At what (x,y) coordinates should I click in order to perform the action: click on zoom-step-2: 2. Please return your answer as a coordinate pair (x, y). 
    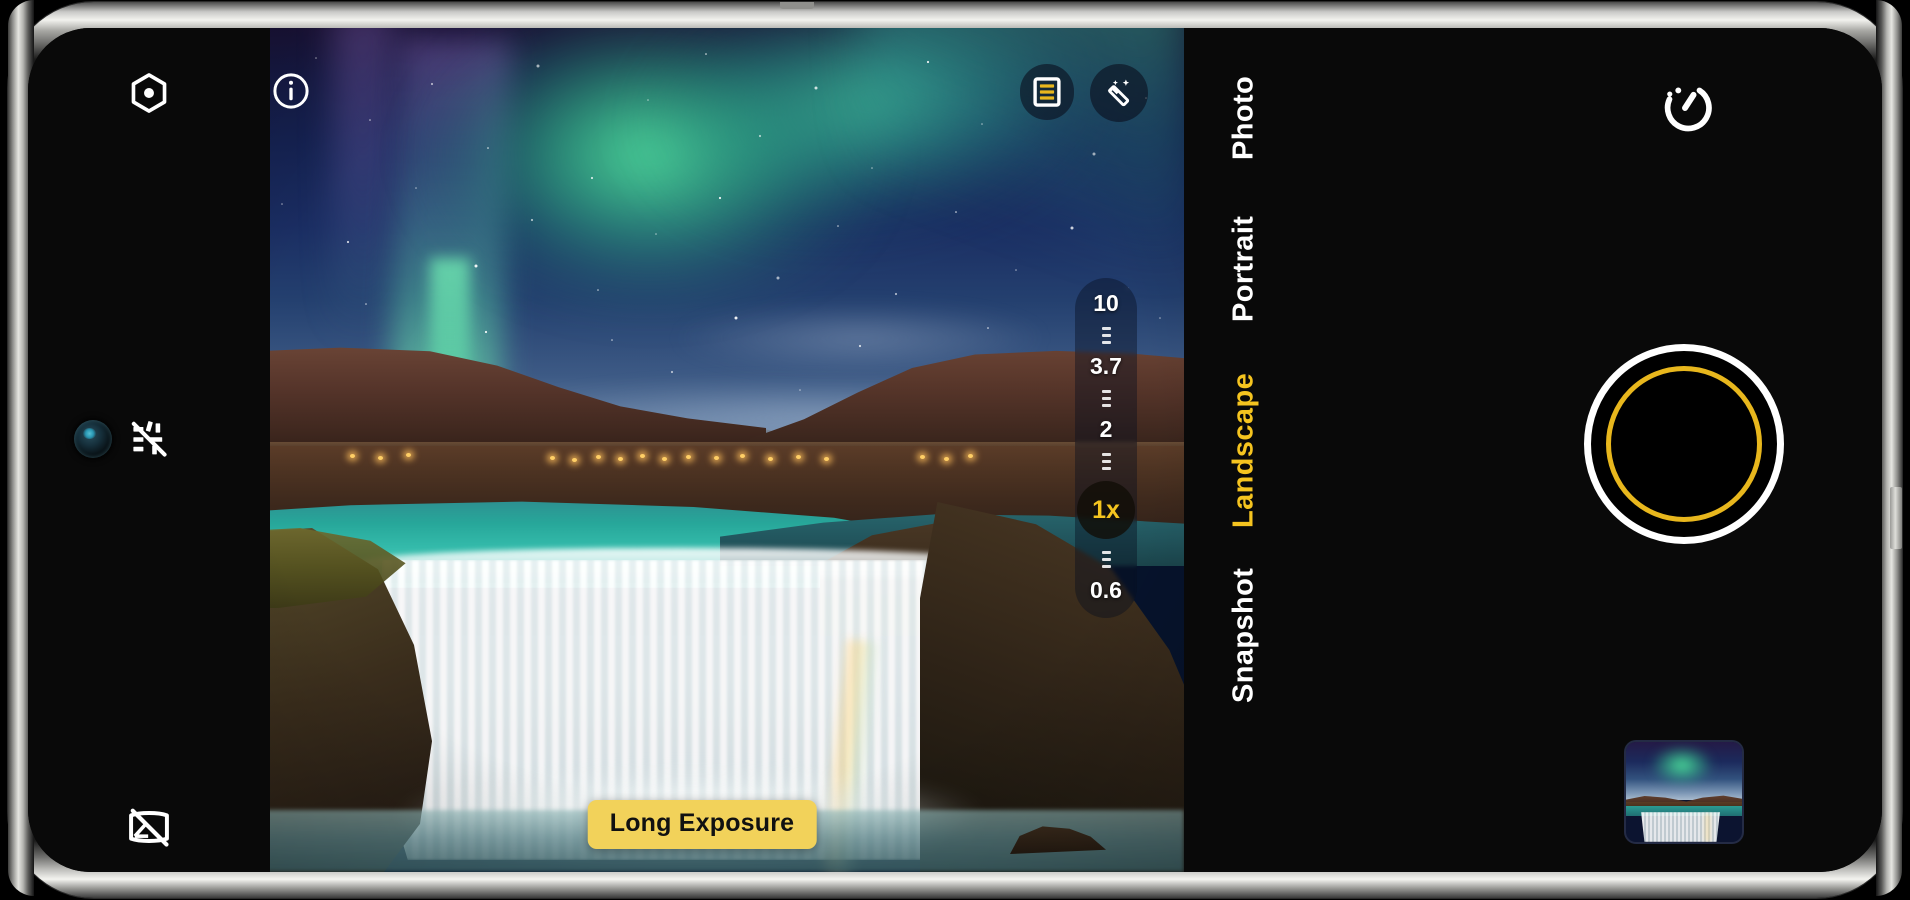
    Looking at the image, I should click on (1106, 429).